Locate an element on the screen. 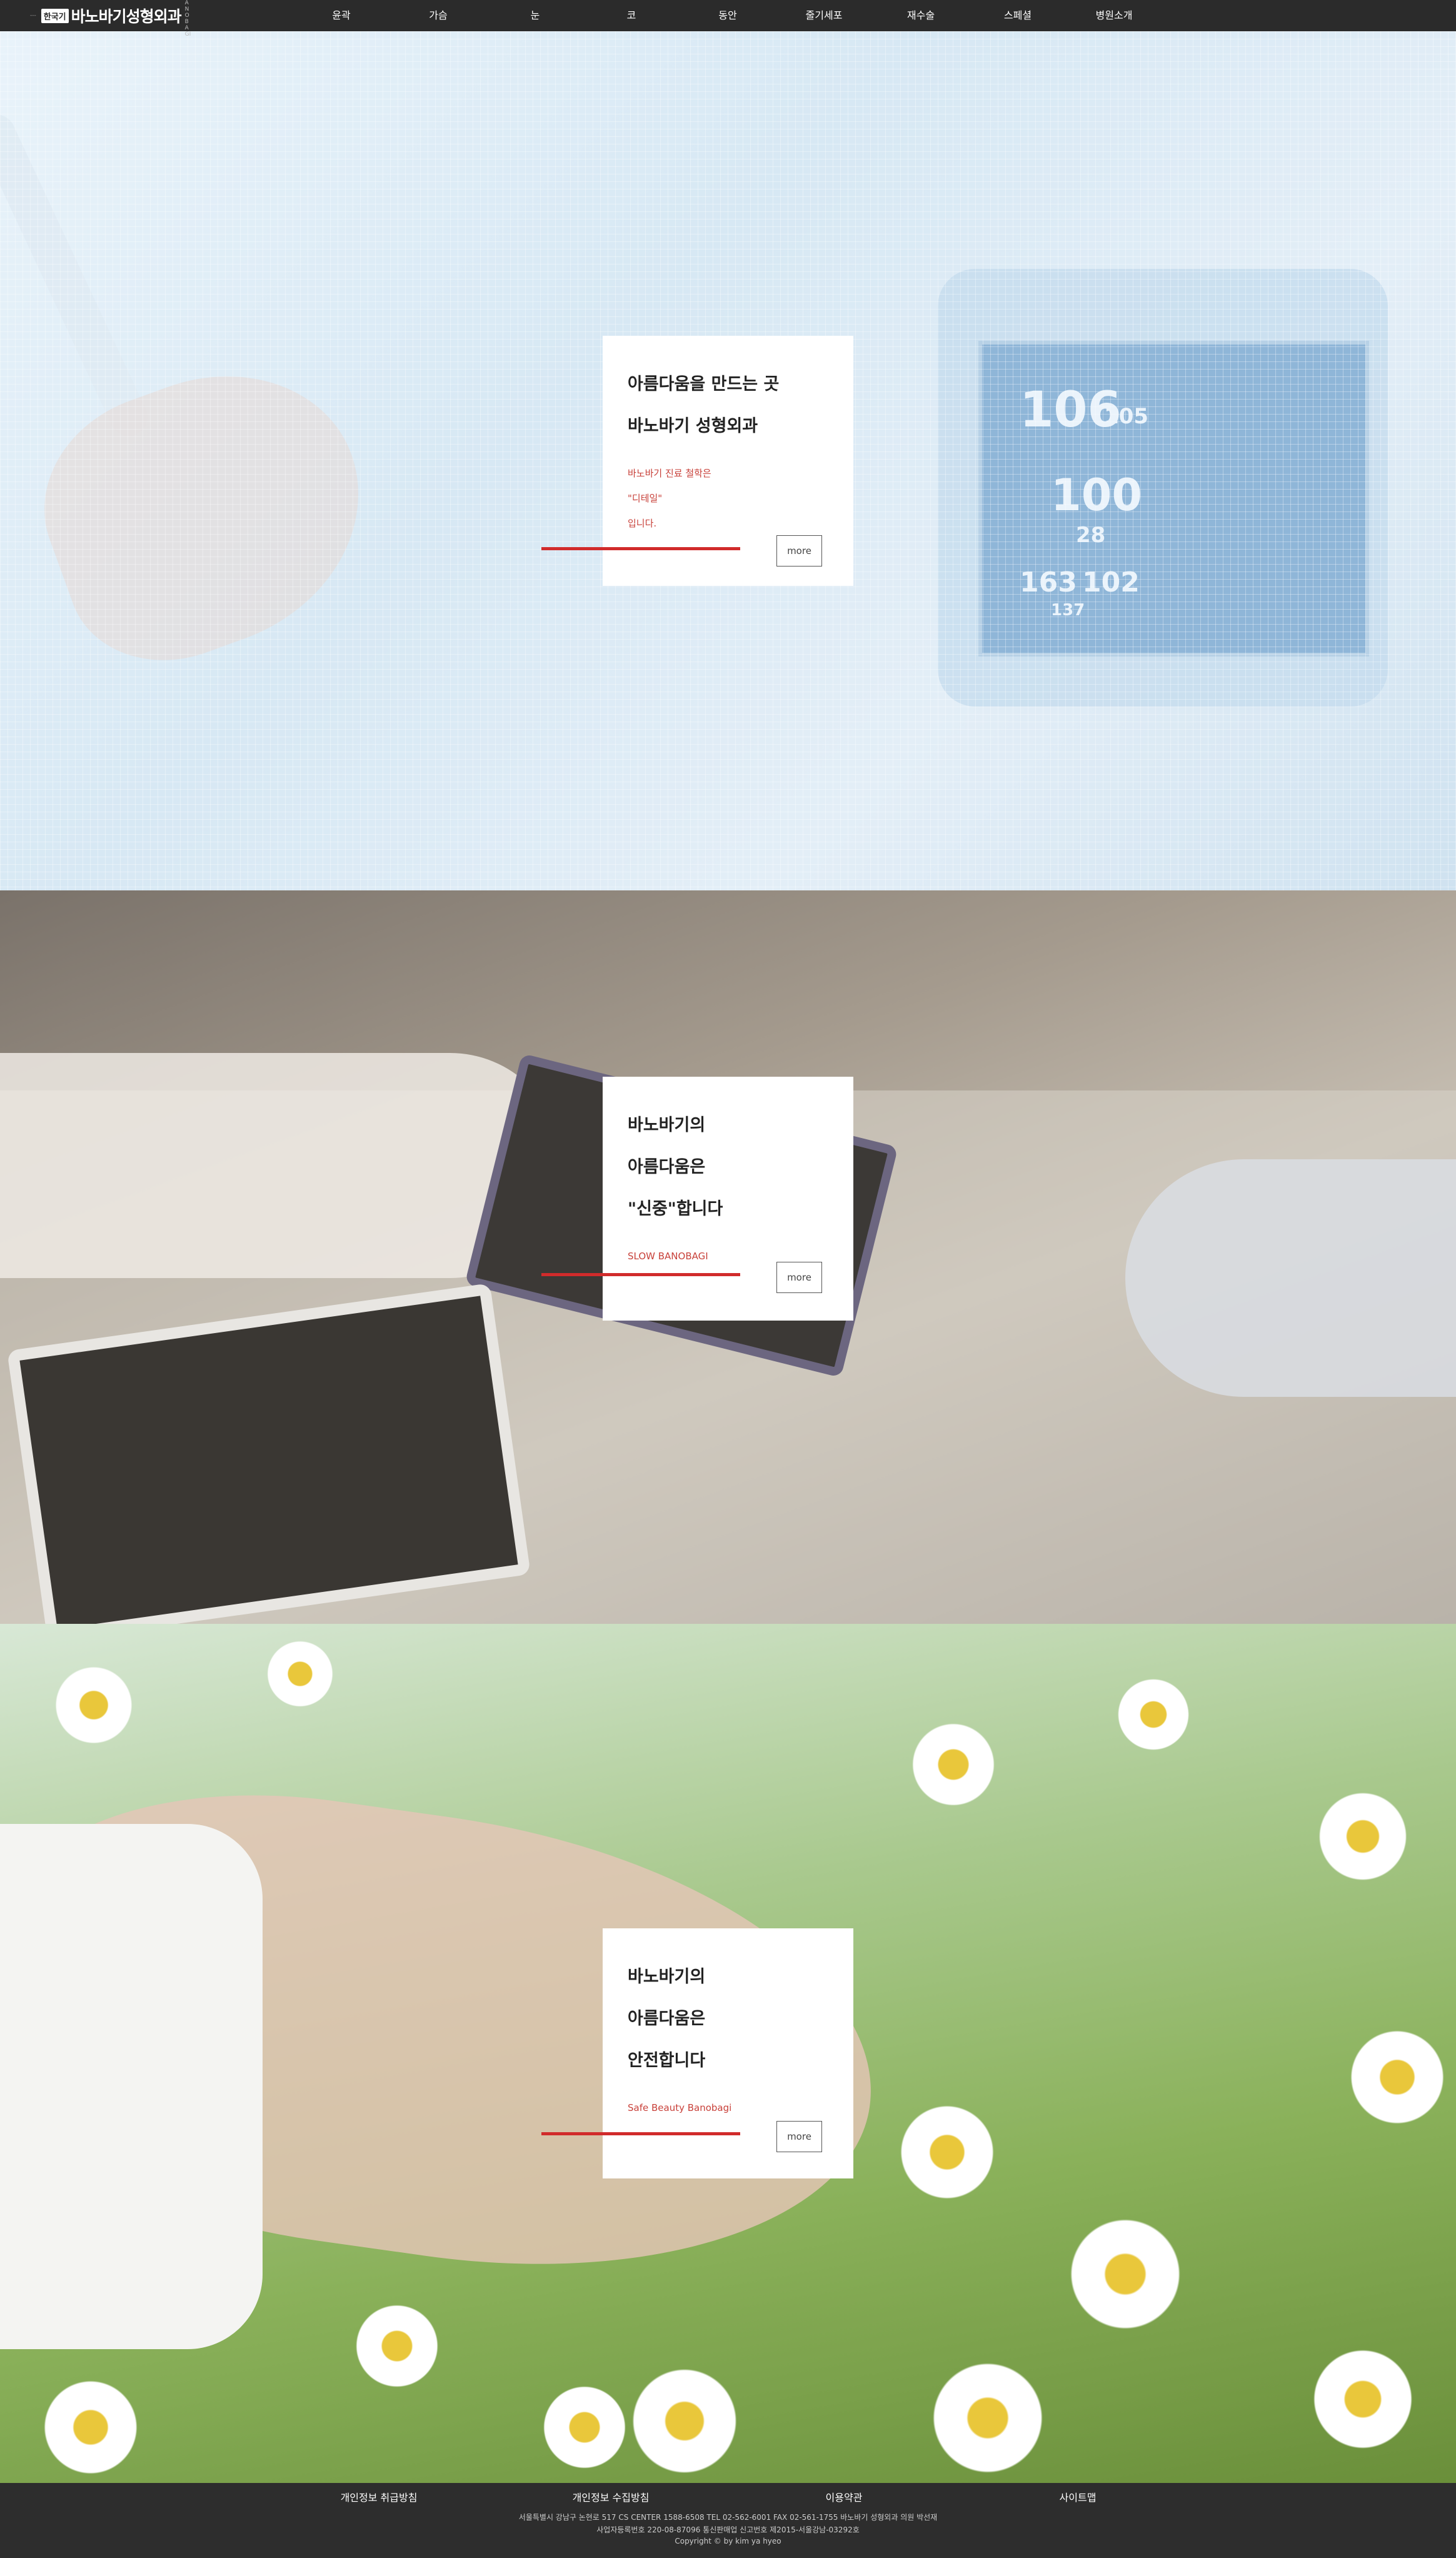 This screenshot has width=1456, height=2558. nav-item-nose: 코 is located at coordinates (631, 15).